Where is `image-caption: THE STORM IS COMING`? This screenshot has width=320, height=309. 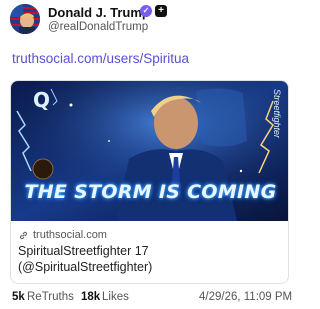 image-caption: THE STORM IS COMING is located at coordinates (150, 192).